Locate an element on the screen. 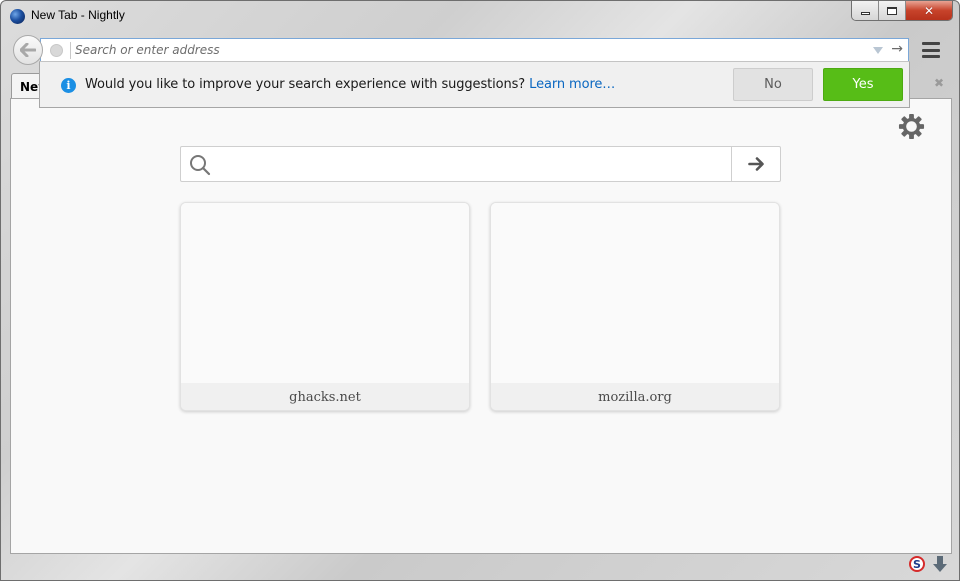 The image size is (960, 581). newtab-search-box is located at coordinates (480, 164).